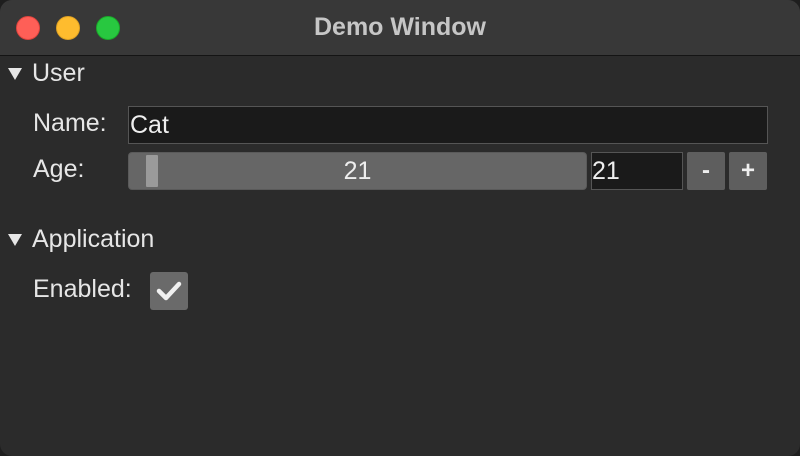  I want to click on enabled-label: Enabled:, so click(82, 289).